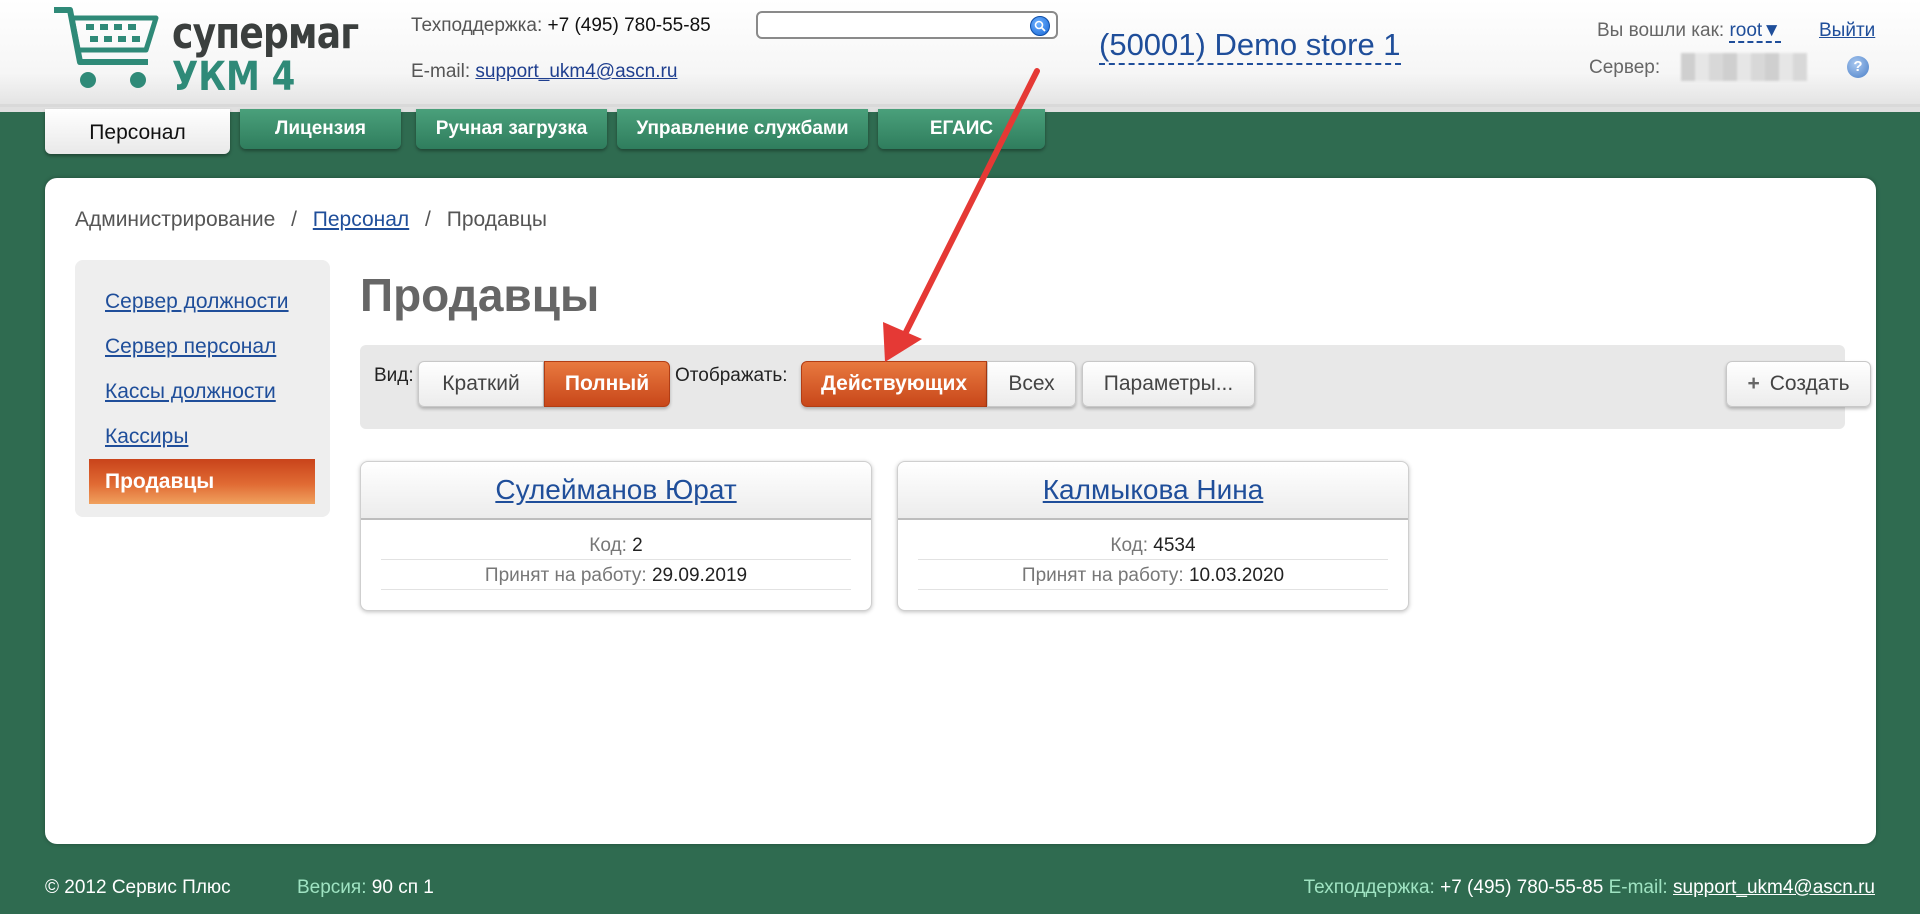 This screenshot has width=1920, height=914. I want to click on breadcrumb: Администрирование / Персонал / Продавцы, so click(311, 220).